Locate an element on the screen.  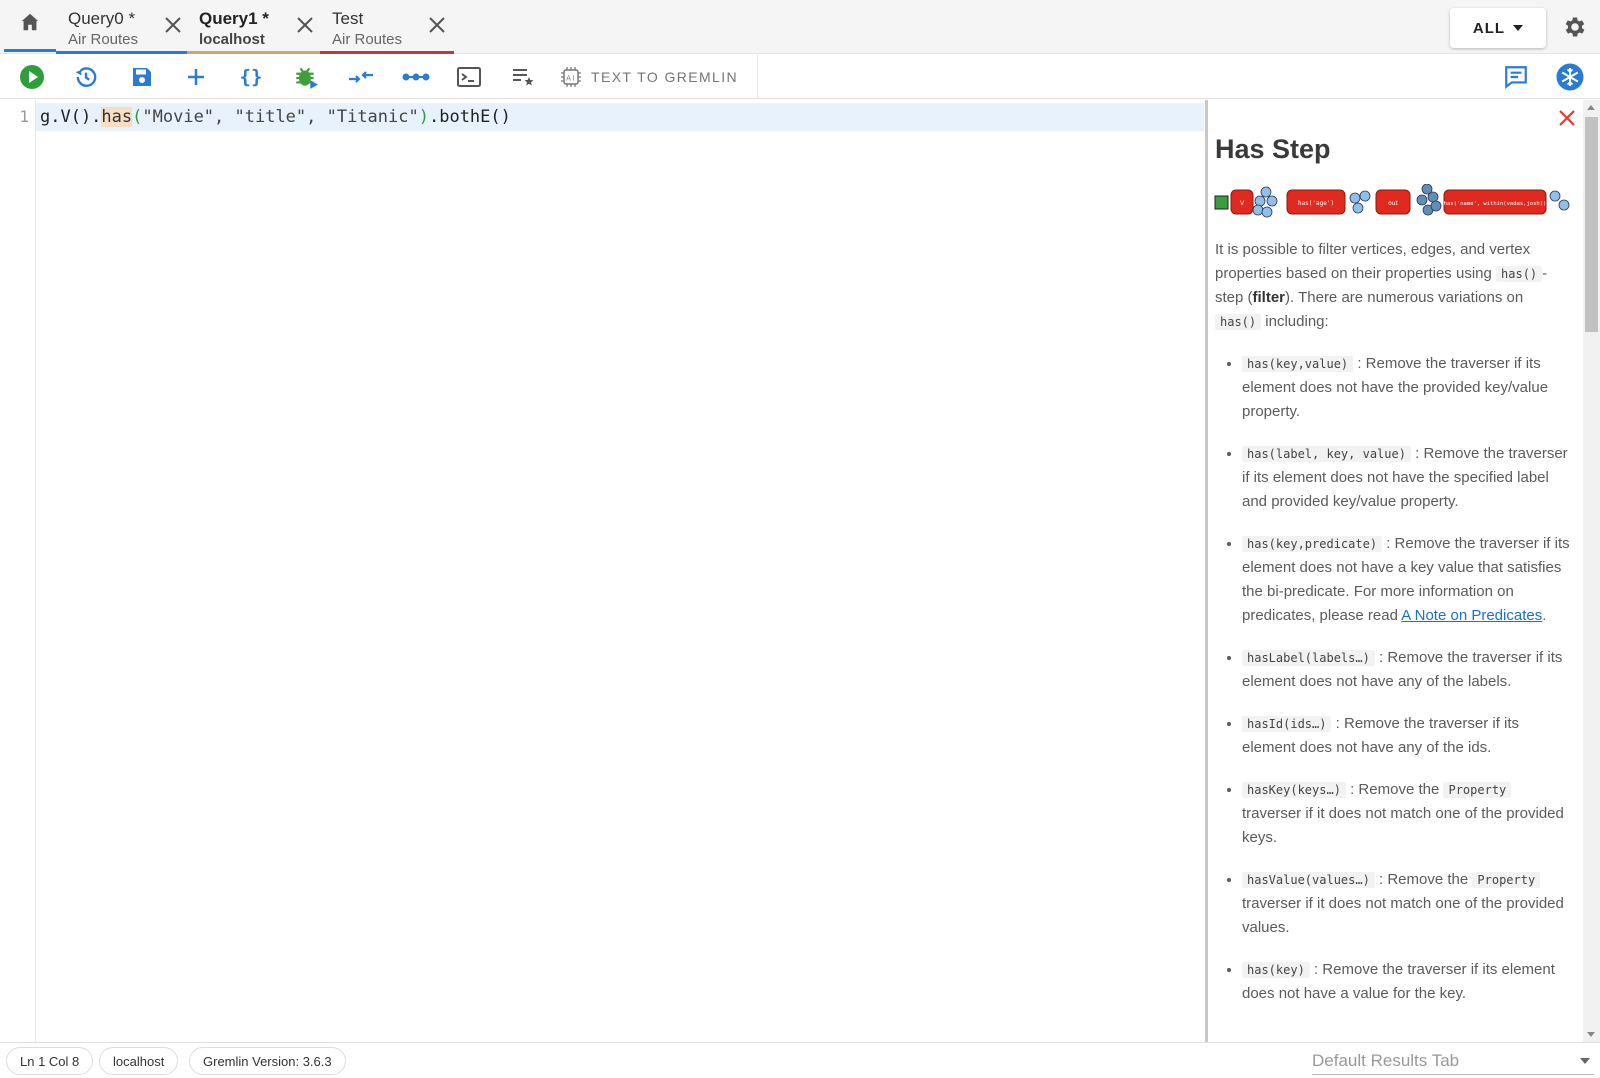
results-tab-select: Default Results Tab is located at coordinates (1453, 1061).